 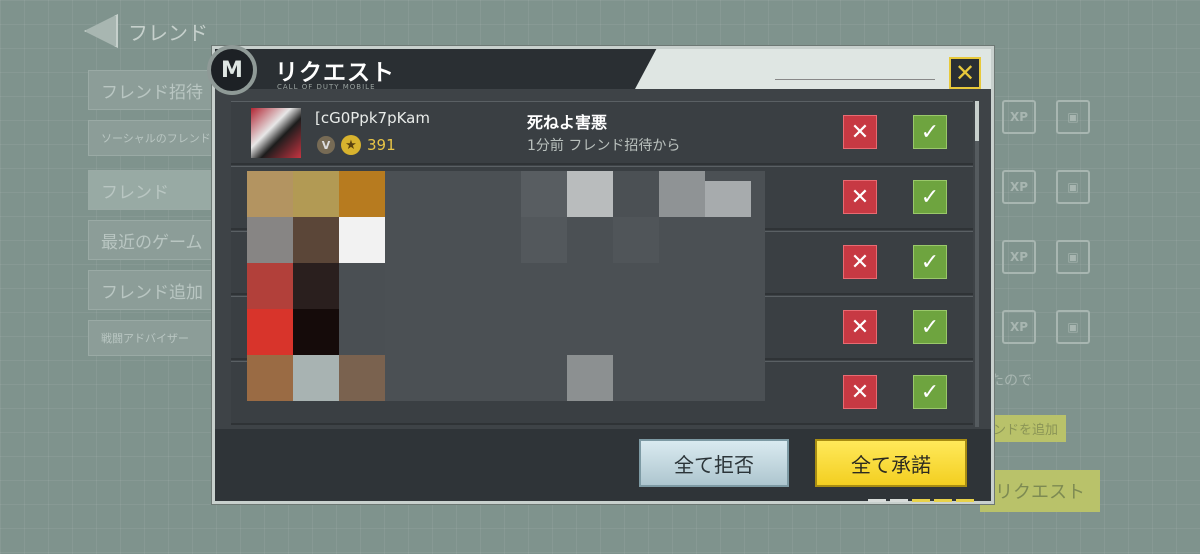 I want to click on request-time: 1分前 フレンド招待から, so click(x=604, y=146).